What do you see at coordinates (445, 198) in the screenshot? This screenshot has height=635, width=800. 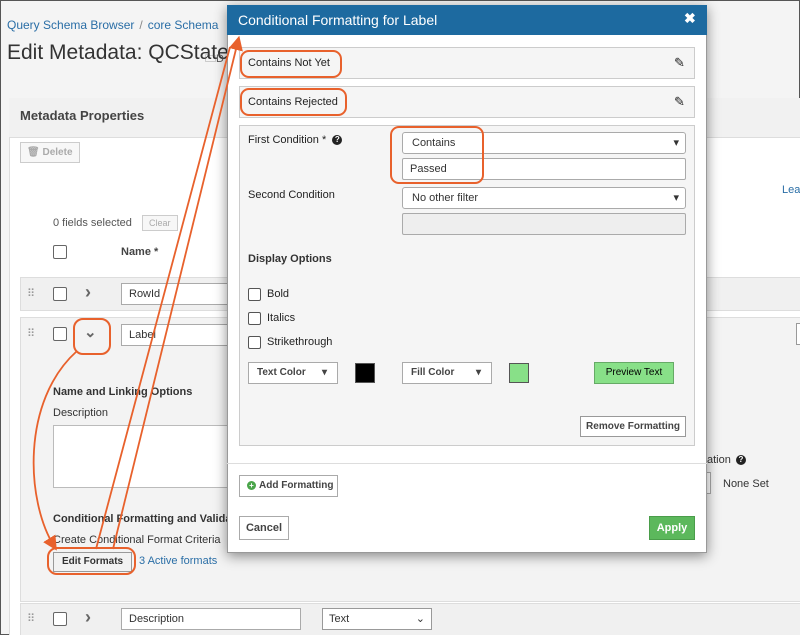 I see `second-condition-op: No other filter` at bounding box center [445, 198].